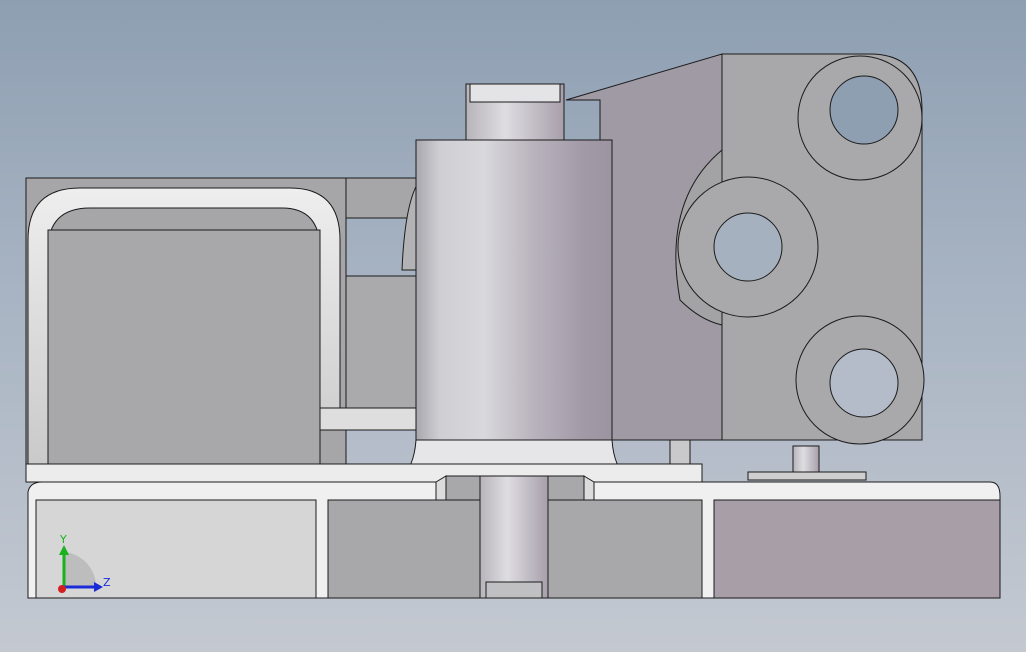 Image resolution: width=1026 pixels, height=652 pixels. What do you see at coordinates (184, 333) in the screenshot?
I see `left-rail` at bounding box center [184, 333].